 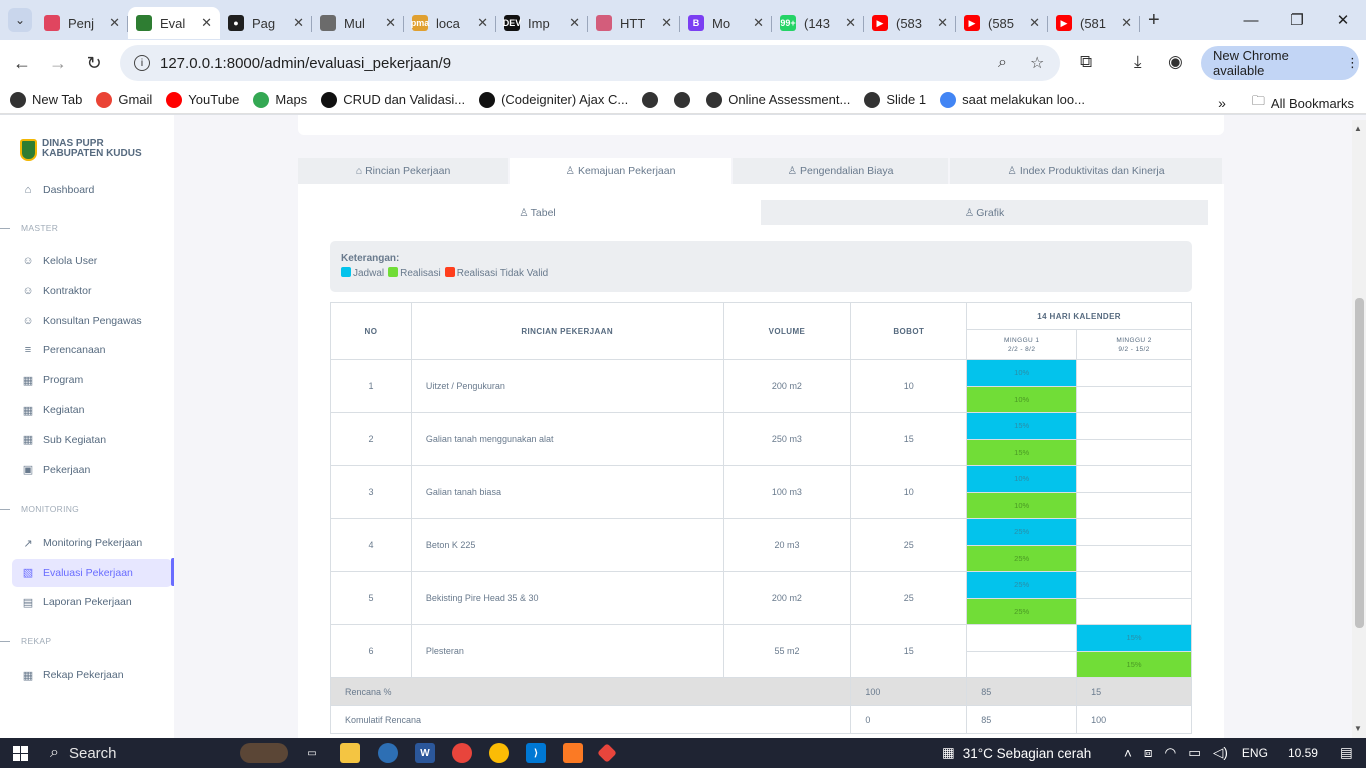 What do you see at coordinates (202, 99) in the screenshot?
I see `bookmark-item: YouTube` at bounding box center [202, 99].